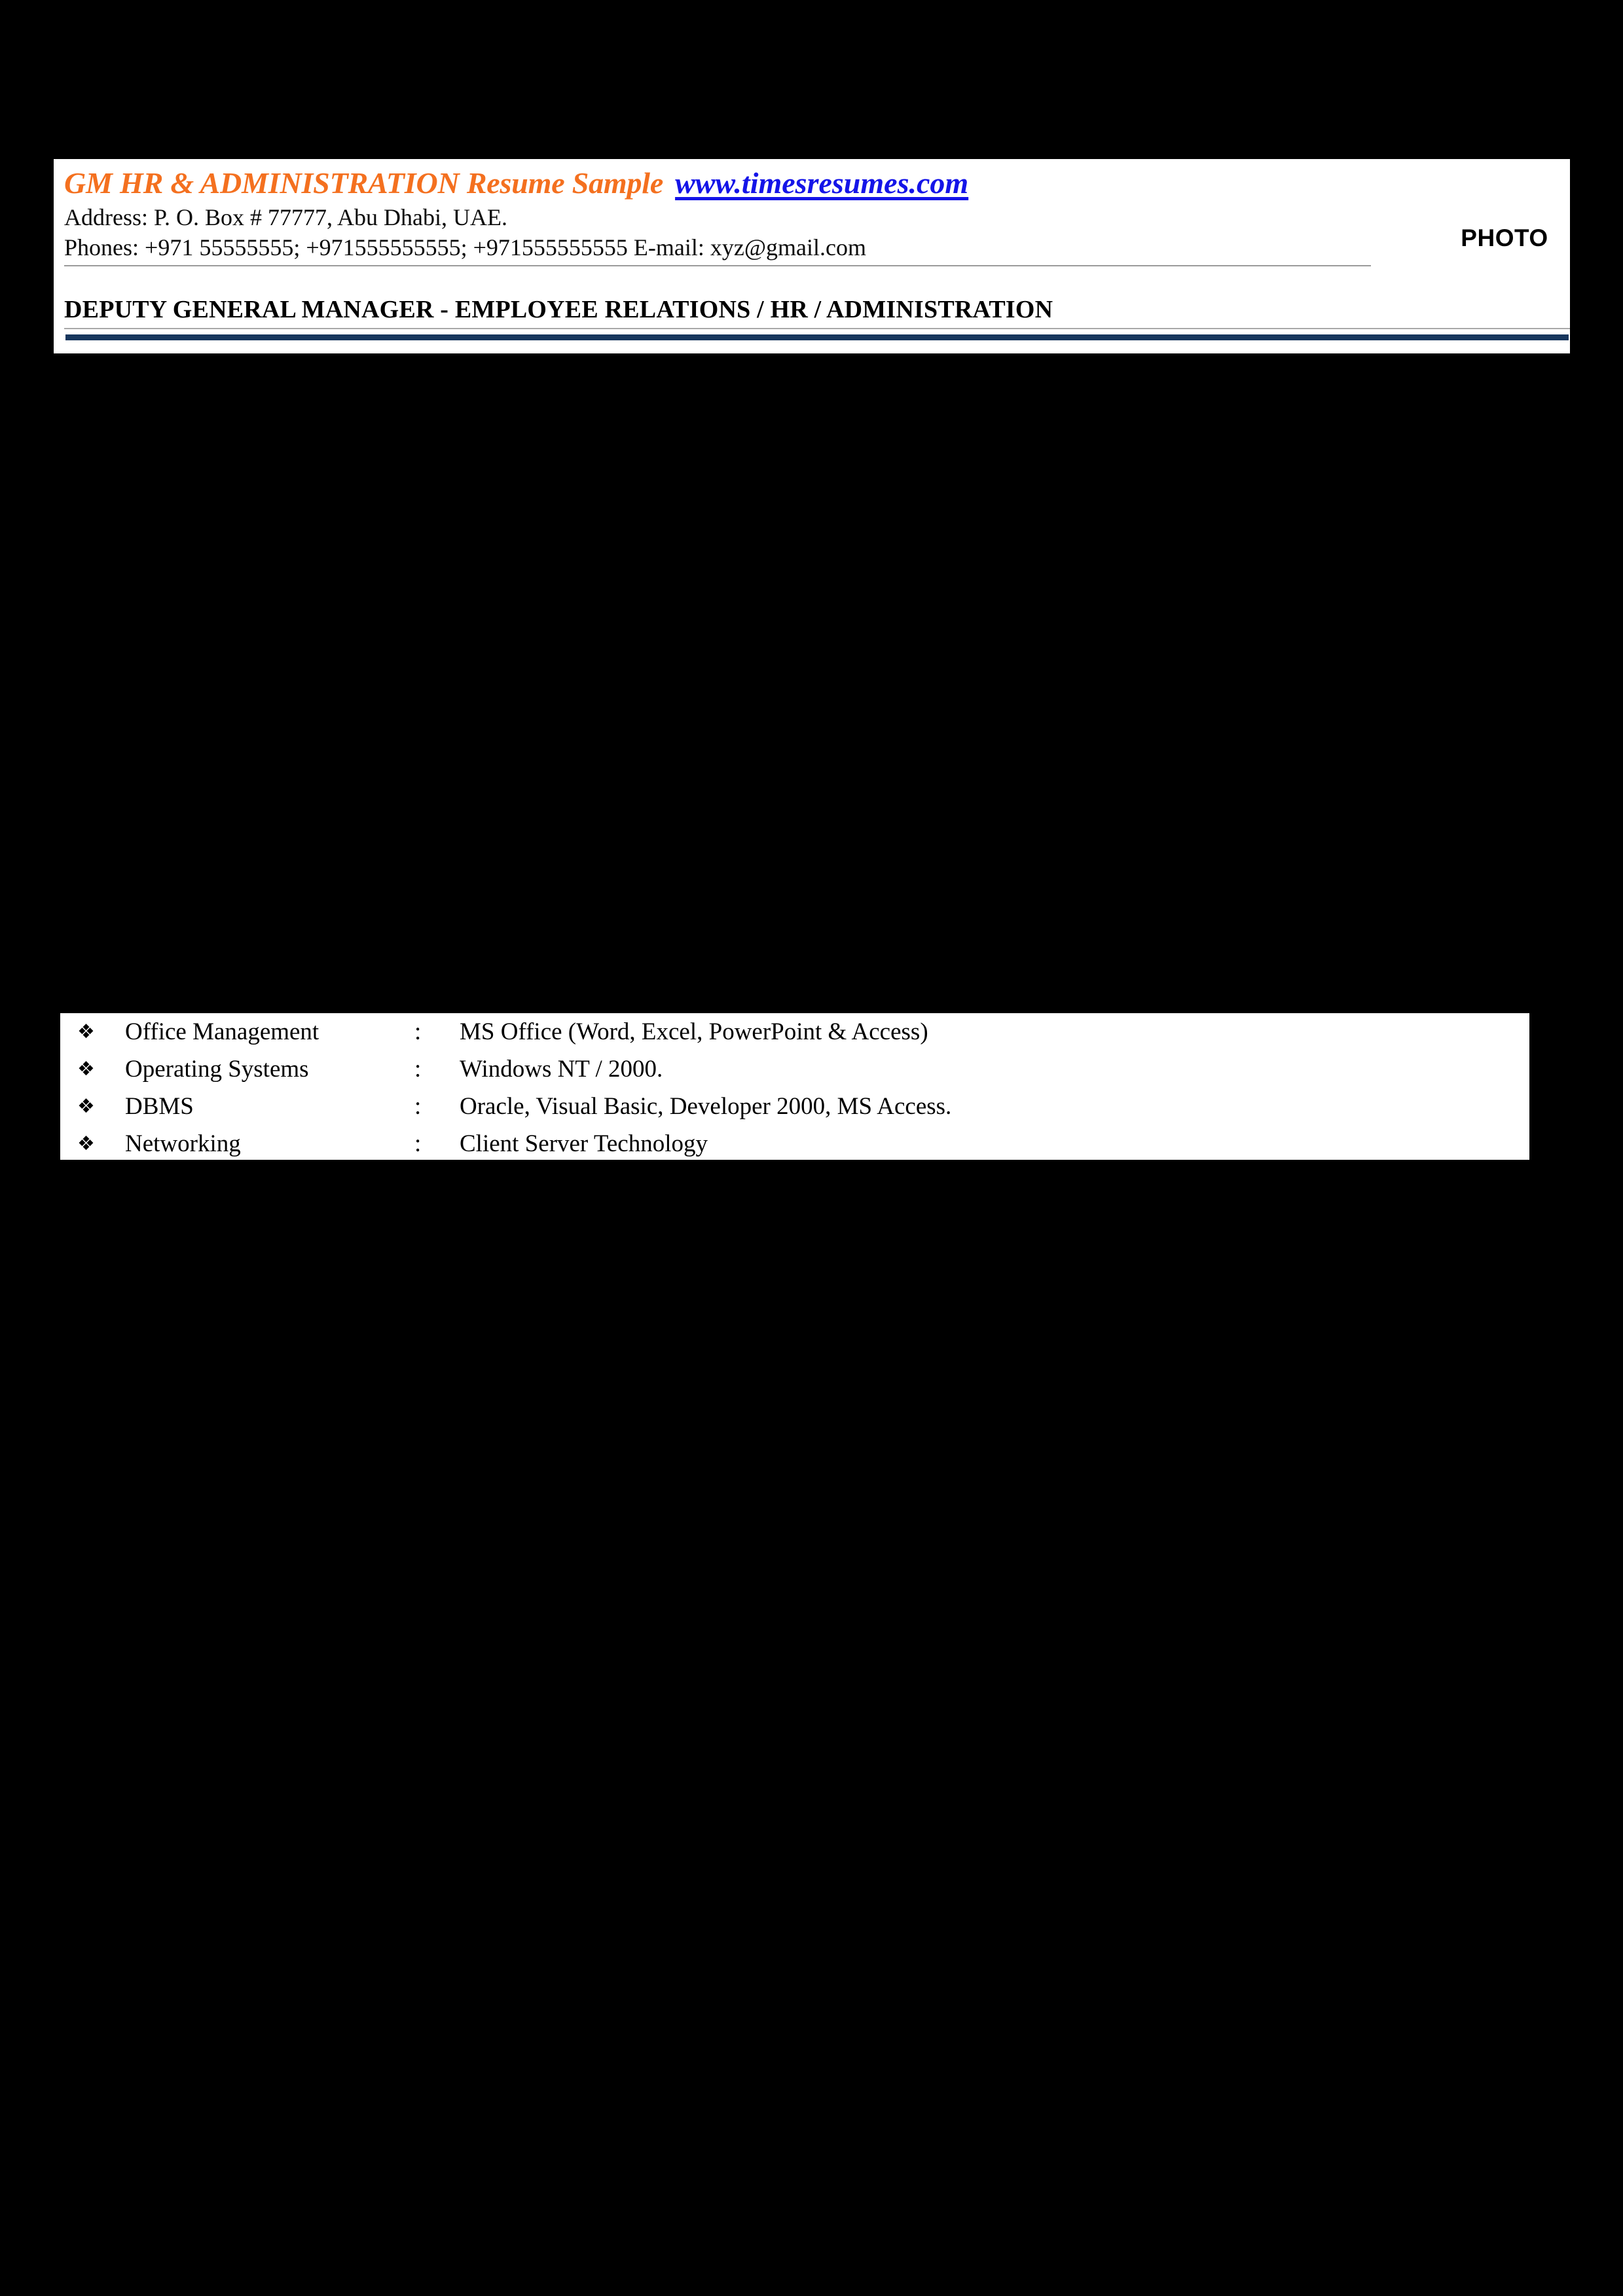 Image resolution: width=1623 pixels, height=2296 pixels. What do you see at coordinates (183, 1143) in the screenshot?
I see `skill-label: Networking` at bounding box center [183, 1143].